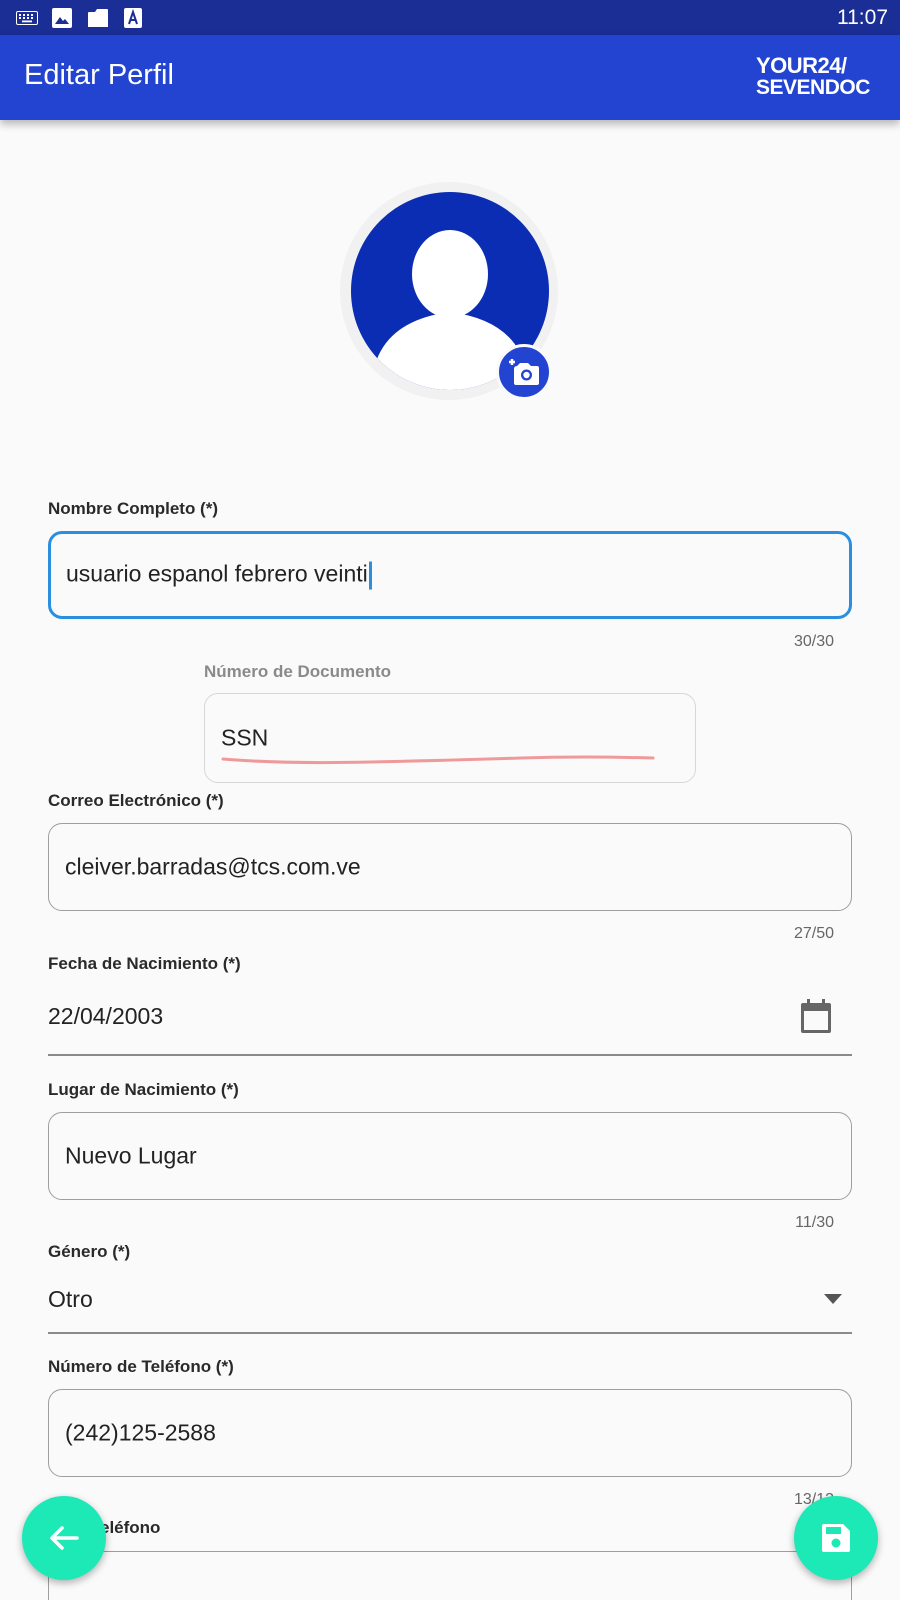  What do you see at coordinates (816, 1016) in the screenshot?
I see `calendar-icon` at bounding box center [816, 1016].